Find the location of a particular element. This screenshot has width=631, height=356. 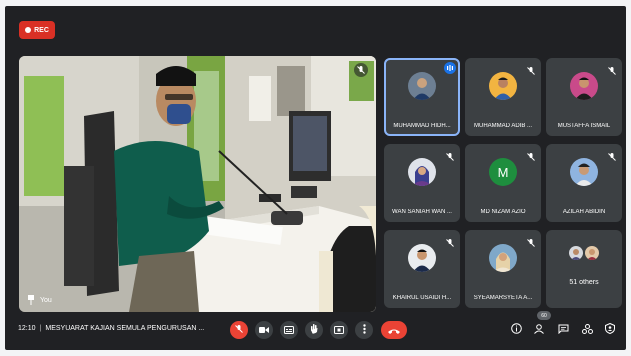

activities-icon is located at coordinates (587, 330).